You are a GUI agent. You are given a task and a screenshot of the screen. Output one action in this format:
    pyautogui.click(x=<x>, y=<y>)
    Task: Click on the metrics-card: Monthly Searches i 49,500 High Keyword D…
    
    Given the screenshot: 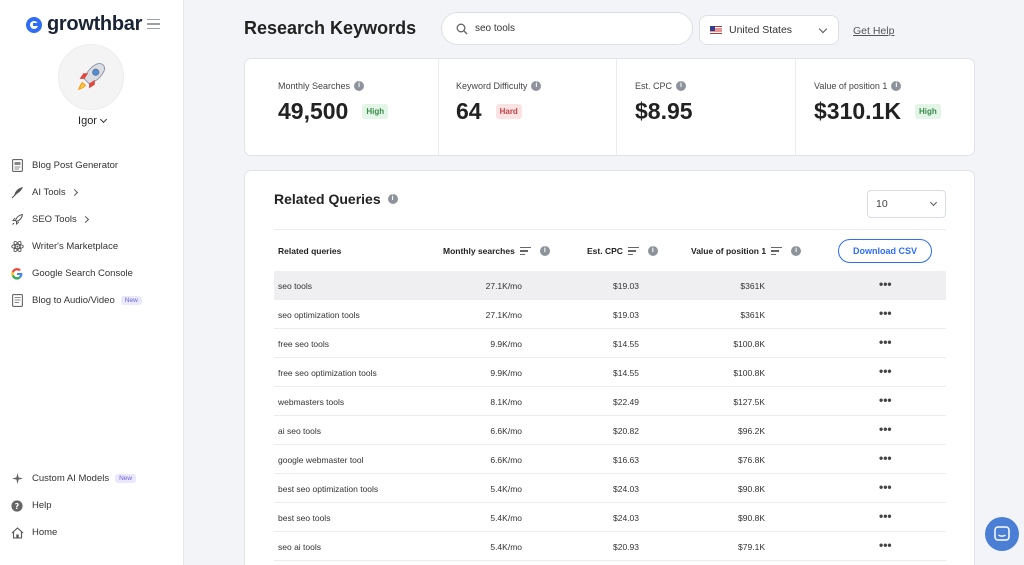 What is the action you would take?
    pyautogui.click(x=609, y=107)
    